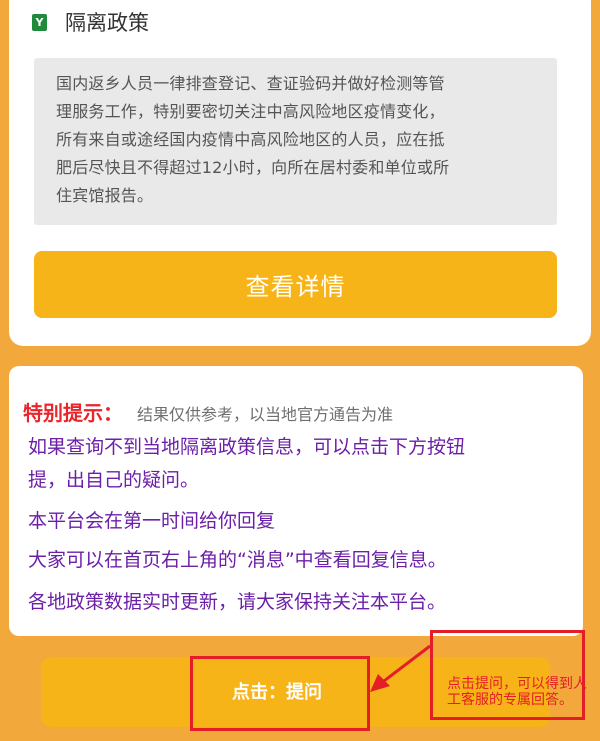  I want to click on tip-line: 各地政策数据实时更新，请大家保持关注本平台。, so click(237, 602).